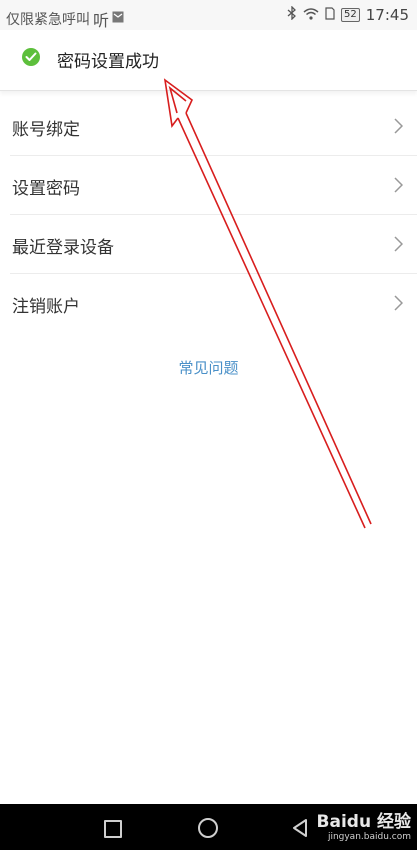  What do you see at coordinates (108, 62) in the screenshot?
I see `toast-message: 密码设置成功` at bounding box center [108, 62].